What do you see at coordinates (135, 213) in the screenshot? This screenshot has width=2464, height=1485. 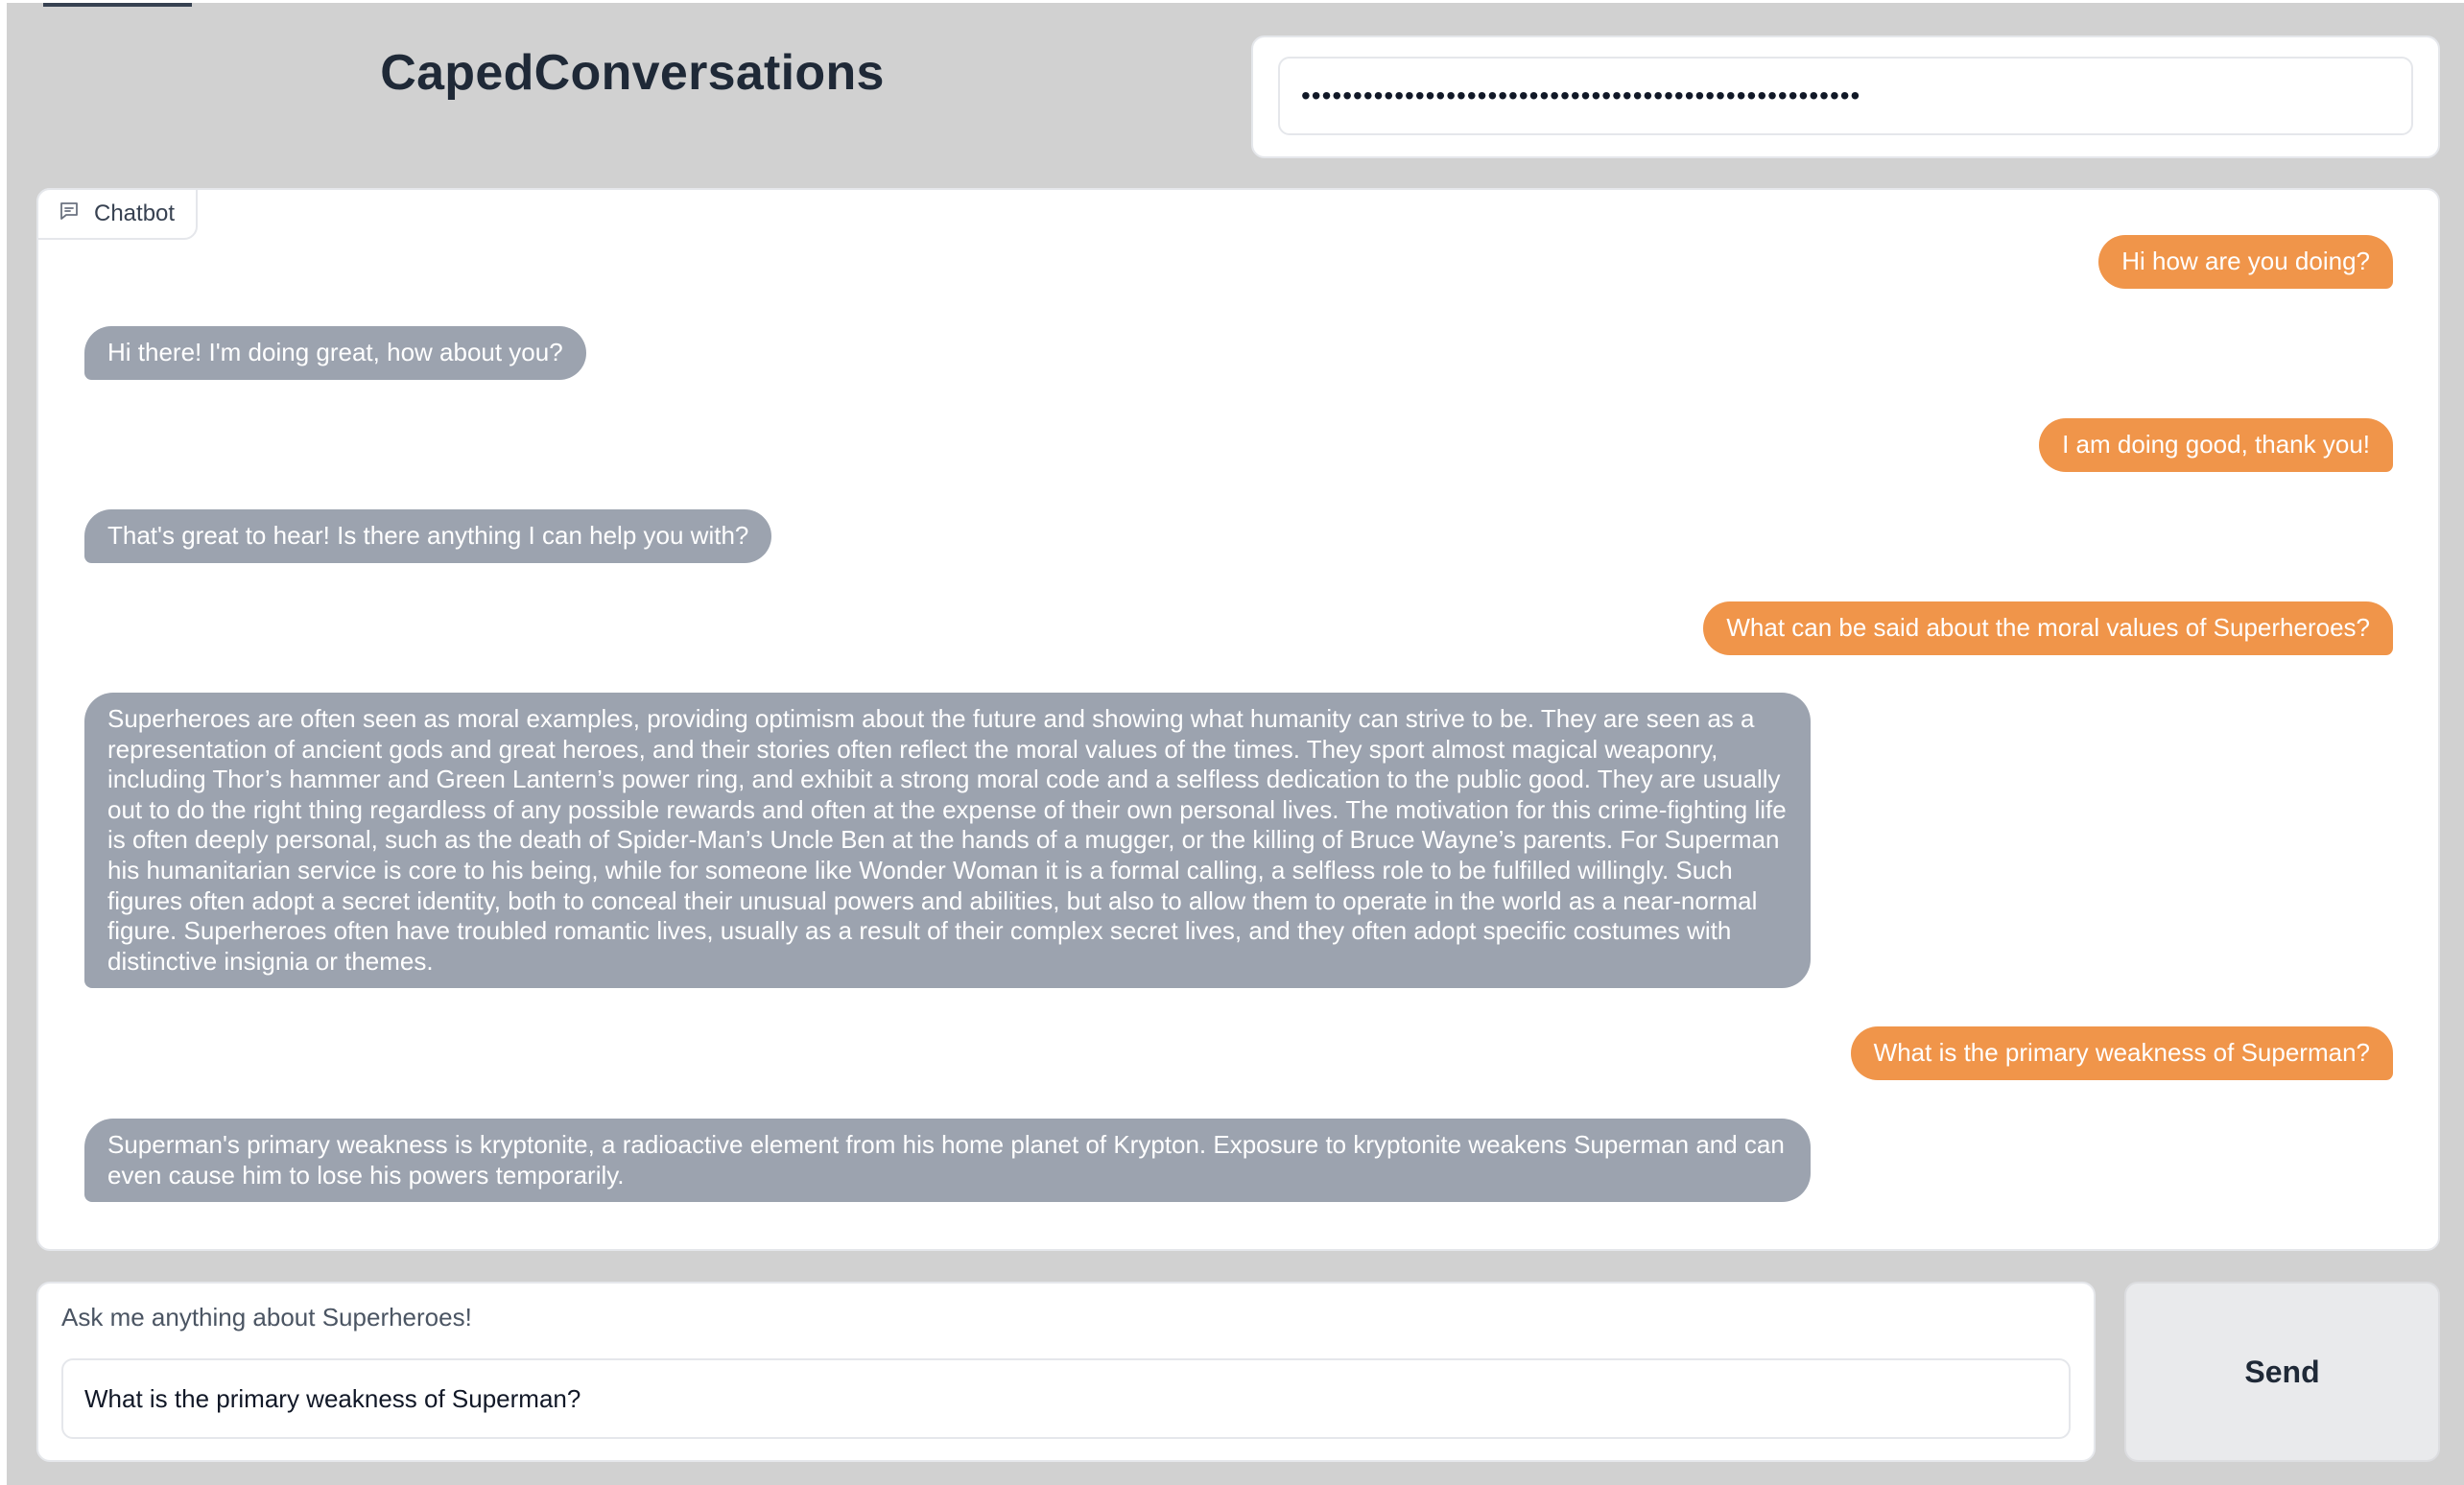 I see `chatbot-label-text: Chatbot` at bounding box center [135, 213].